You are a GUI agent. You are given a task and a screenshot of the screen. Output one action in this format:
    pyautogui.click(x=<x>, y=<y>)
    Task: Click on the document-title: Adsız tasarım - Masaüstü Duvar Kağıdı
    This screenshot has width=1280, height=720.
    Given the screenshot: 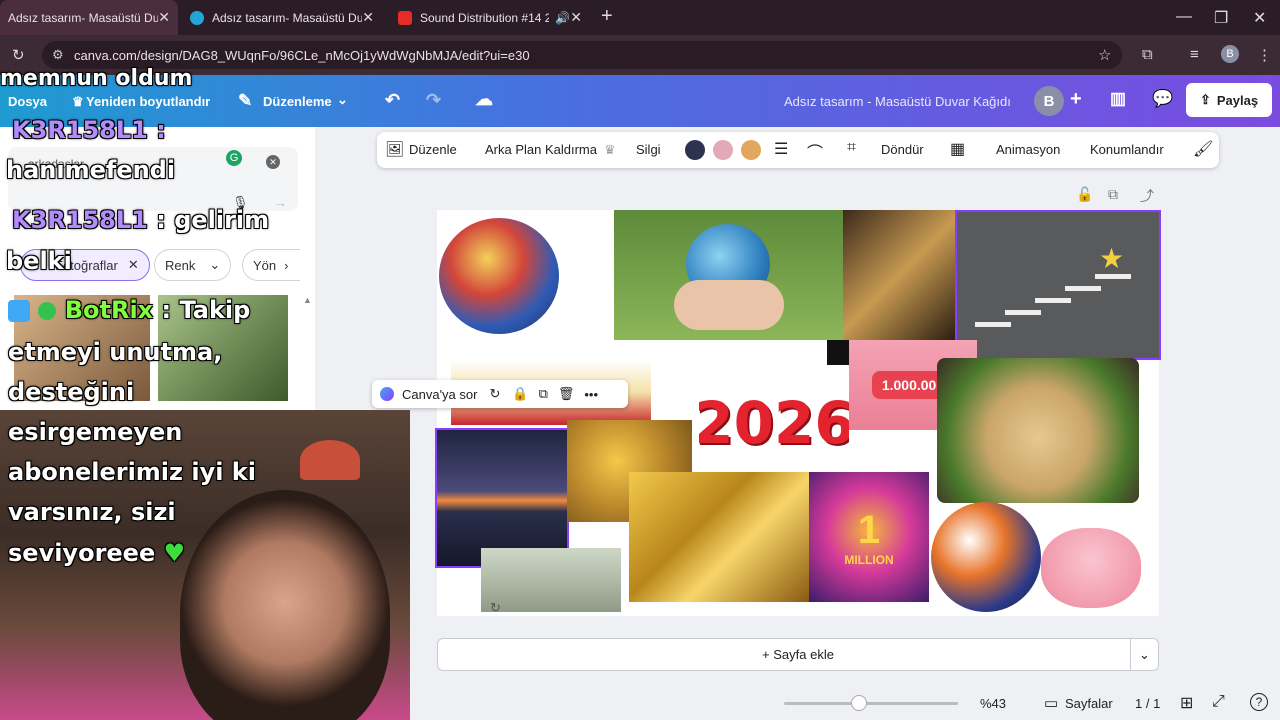 What is the action you would take?
    pyautogui.click(x=897, y=101)
    